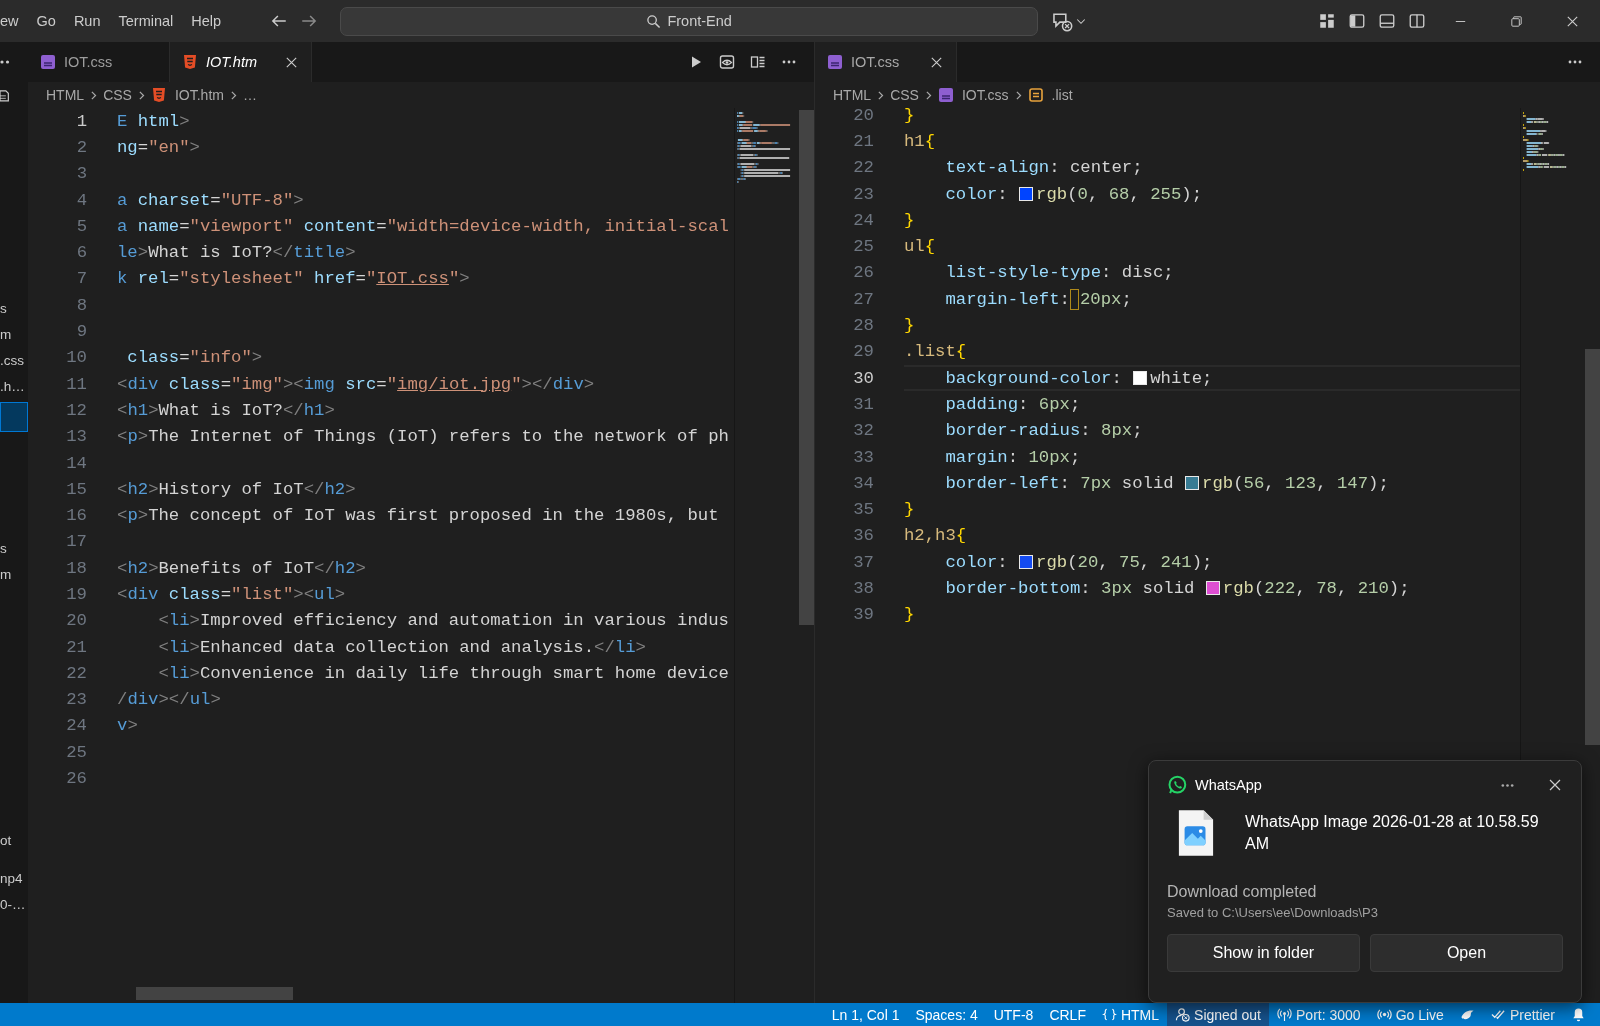  Describe the element at coordinates (863, 352) in the screenshot. I see `line-number: 29` at that location.